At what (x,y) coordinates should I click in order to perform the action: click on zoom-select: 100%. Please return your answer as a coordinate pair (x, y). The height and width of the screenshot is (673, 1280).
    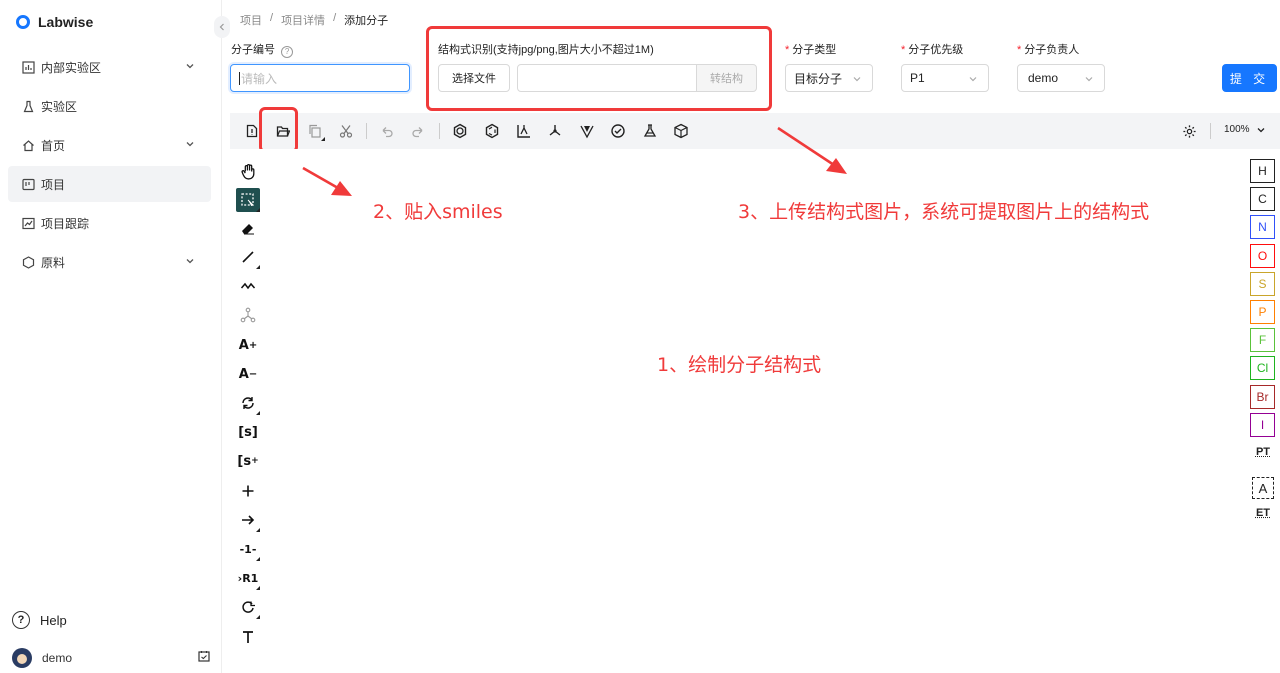
    Looking at the image, I should click on (1245, 129).